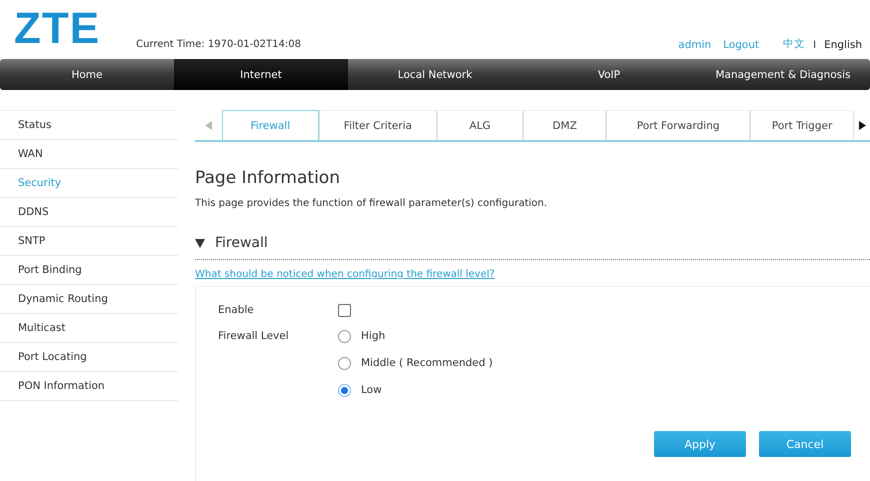 The width and height of the screenshot is (870, 481). I want to click on sidebar-item: DDNS, so click(89, 212).